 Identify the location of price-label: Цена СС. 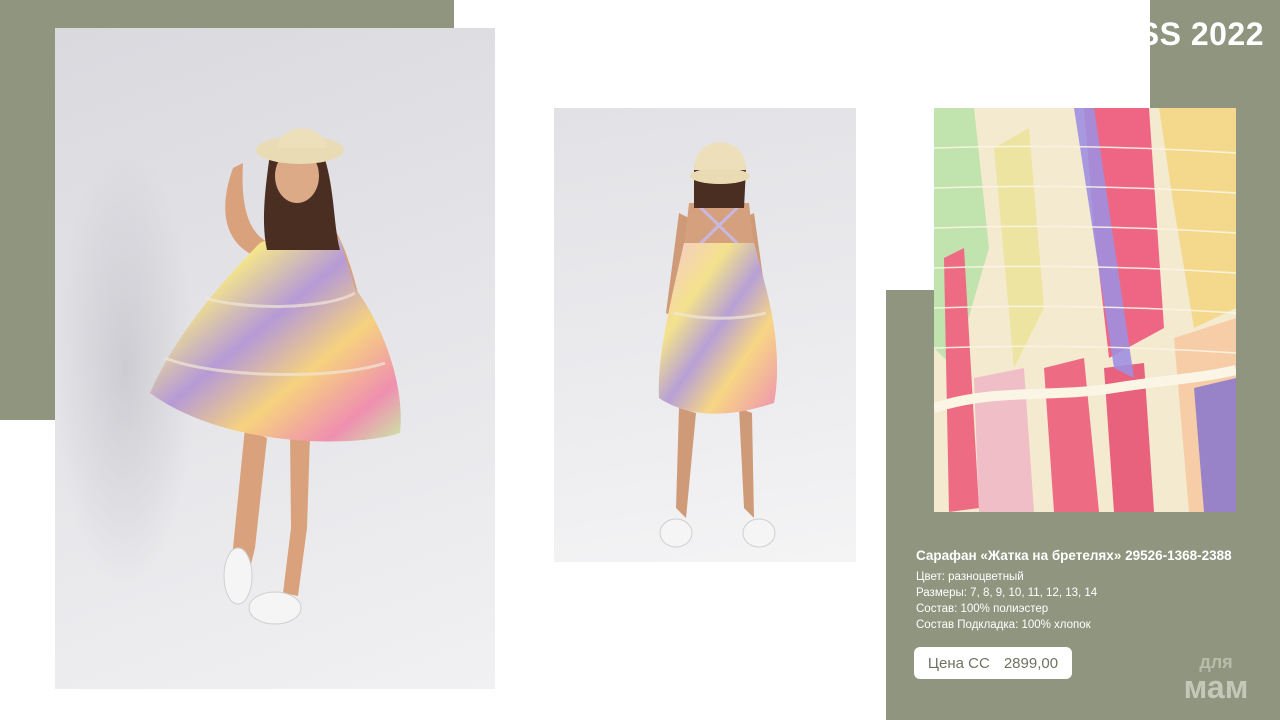
(958, 663).